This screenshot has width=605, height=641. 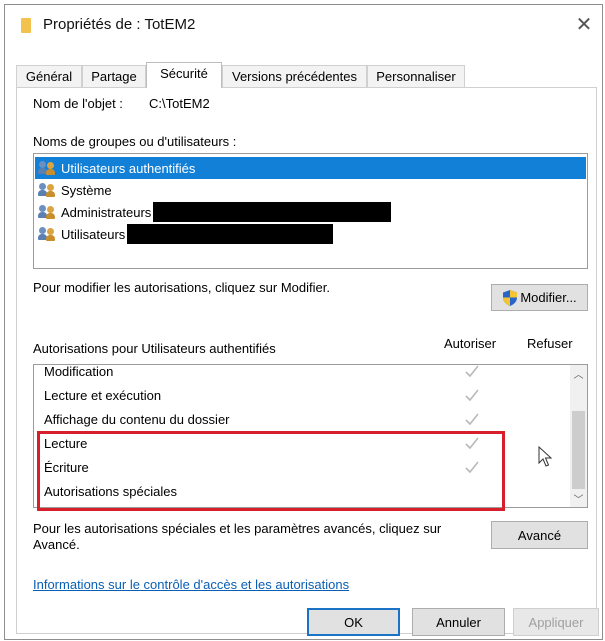 What do you see at coordinates (128, 168) in the screenshot?
I see `user-name: Utilisateurs authentifiés` at bounding box center [128, 168].